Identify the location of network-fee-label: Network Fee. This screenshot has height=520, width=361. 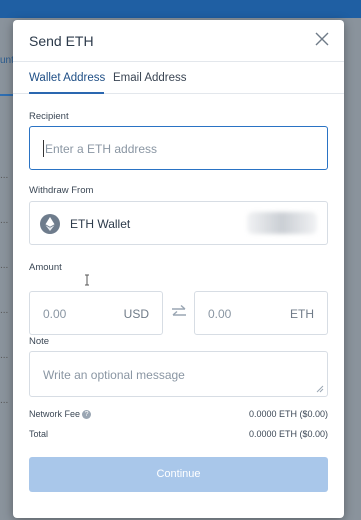
(55, 414).